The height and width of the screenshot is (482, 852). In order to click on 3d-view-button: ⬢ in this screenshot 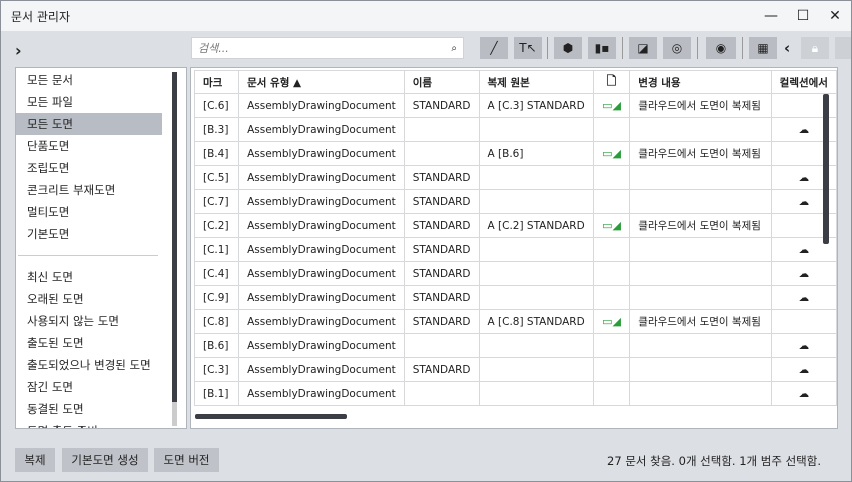, I will do `click(568, 48)`.